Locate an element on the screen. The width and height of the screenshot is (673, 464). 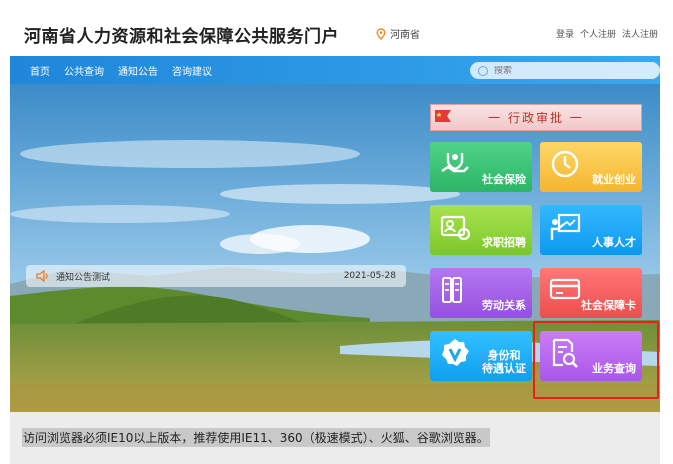
search-box is located at coordinates (565, 70).